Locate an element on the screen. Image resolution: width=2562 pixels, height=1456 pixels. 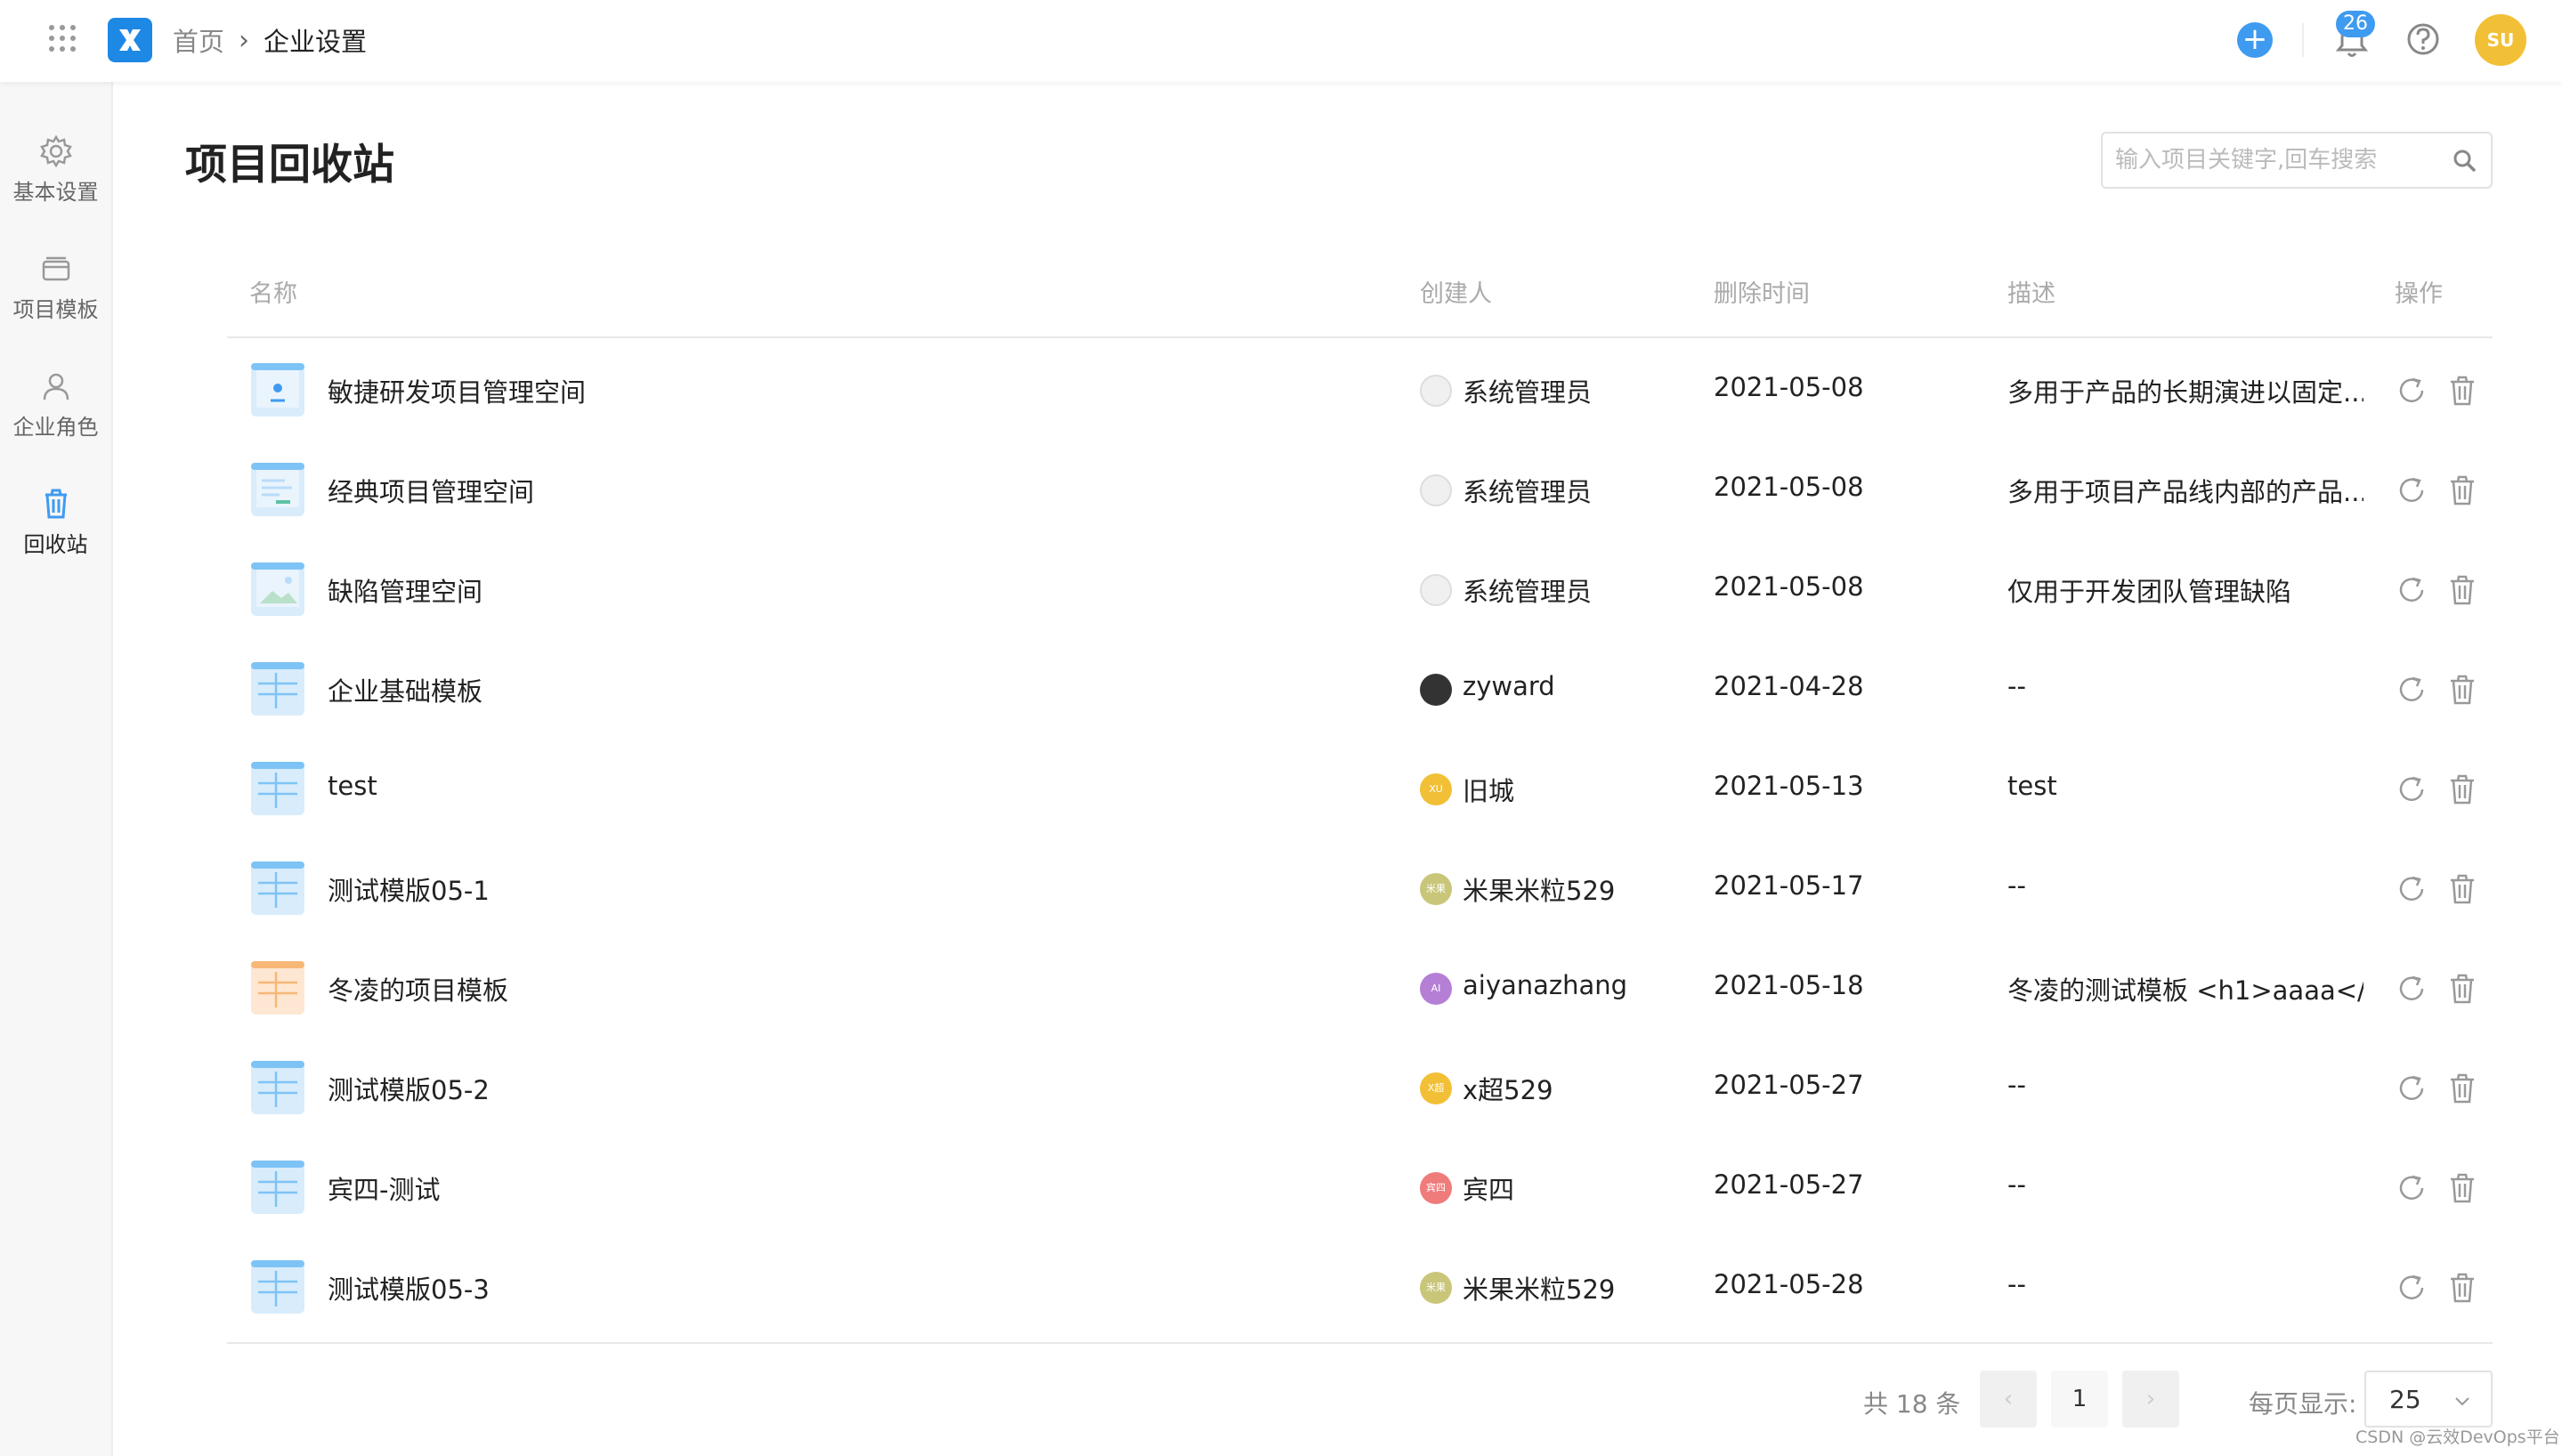
creator-name: zyward is located at coordinates (1509, 686).